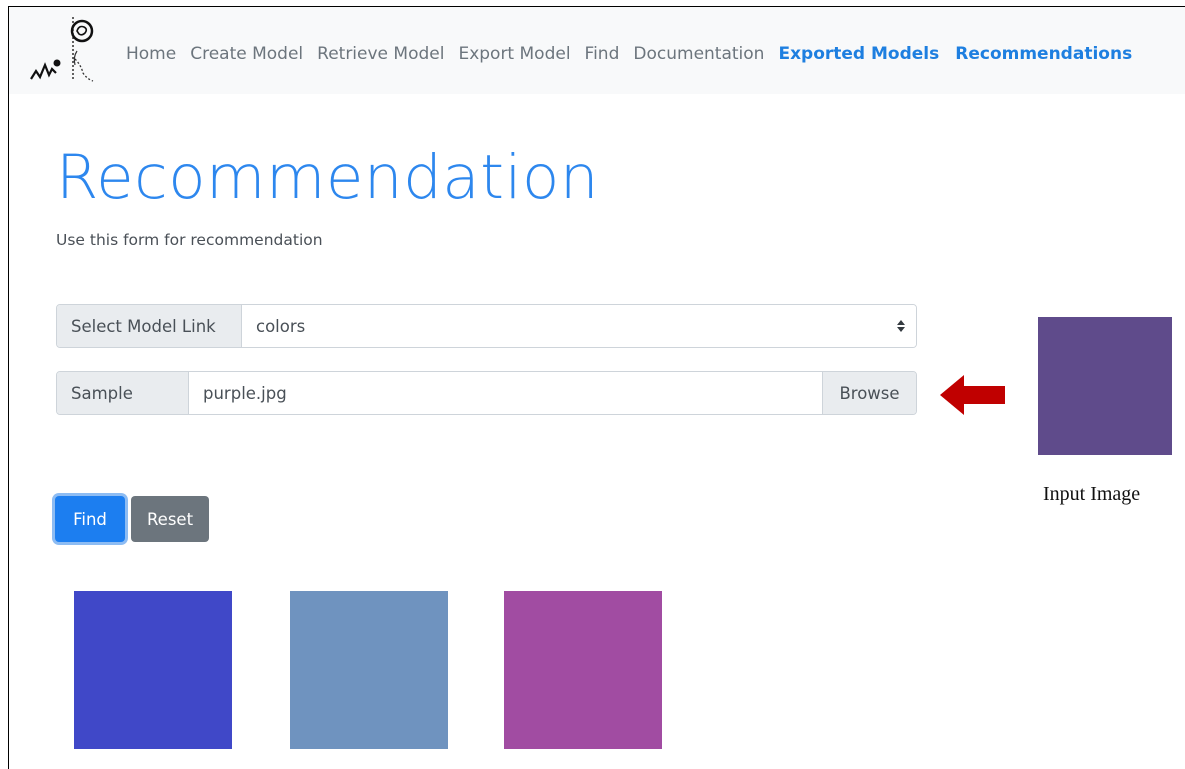 The height and width of the screenshot is (769, 1185). Describe the element at coordinates (564, 326) in the screenshot. I see `model-select: colors` at that location.